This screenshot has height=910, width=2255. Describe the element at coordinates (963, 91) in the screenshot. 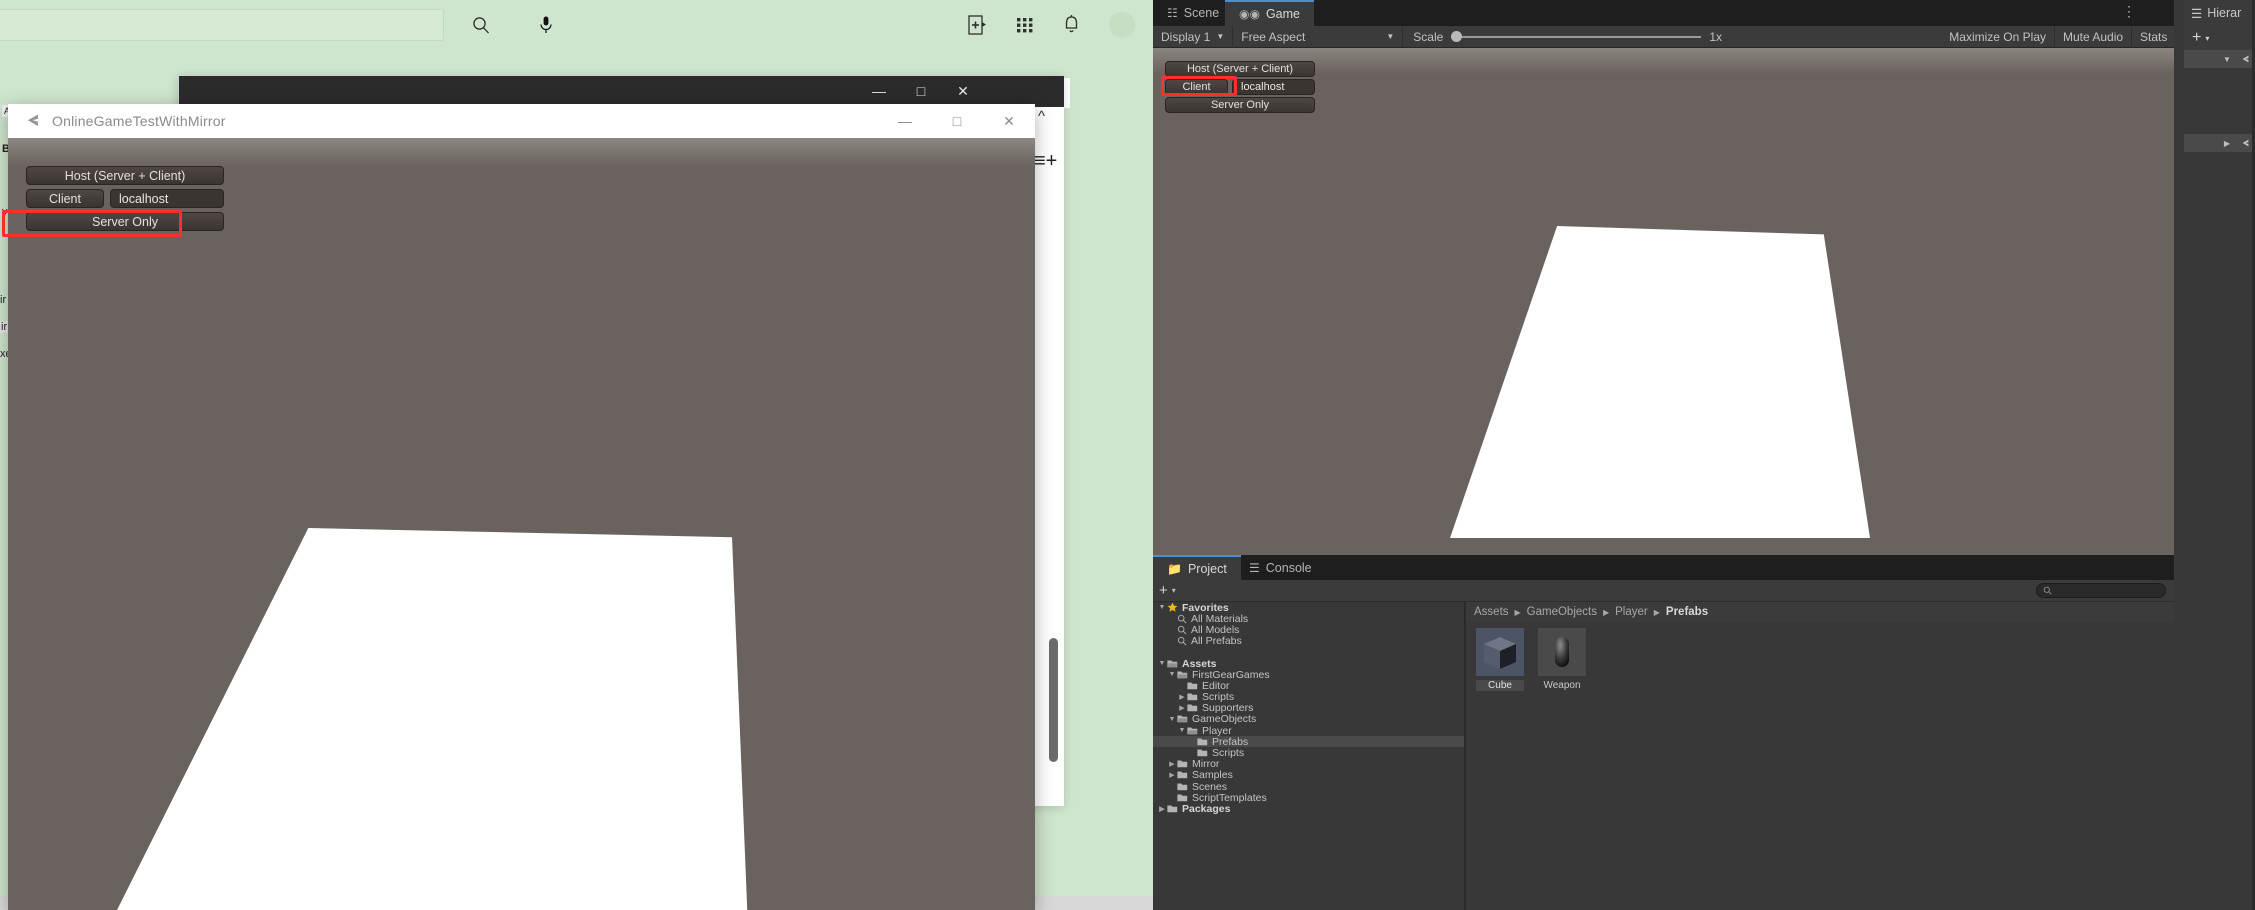

I see `middle-close-button: ✕` at that location.